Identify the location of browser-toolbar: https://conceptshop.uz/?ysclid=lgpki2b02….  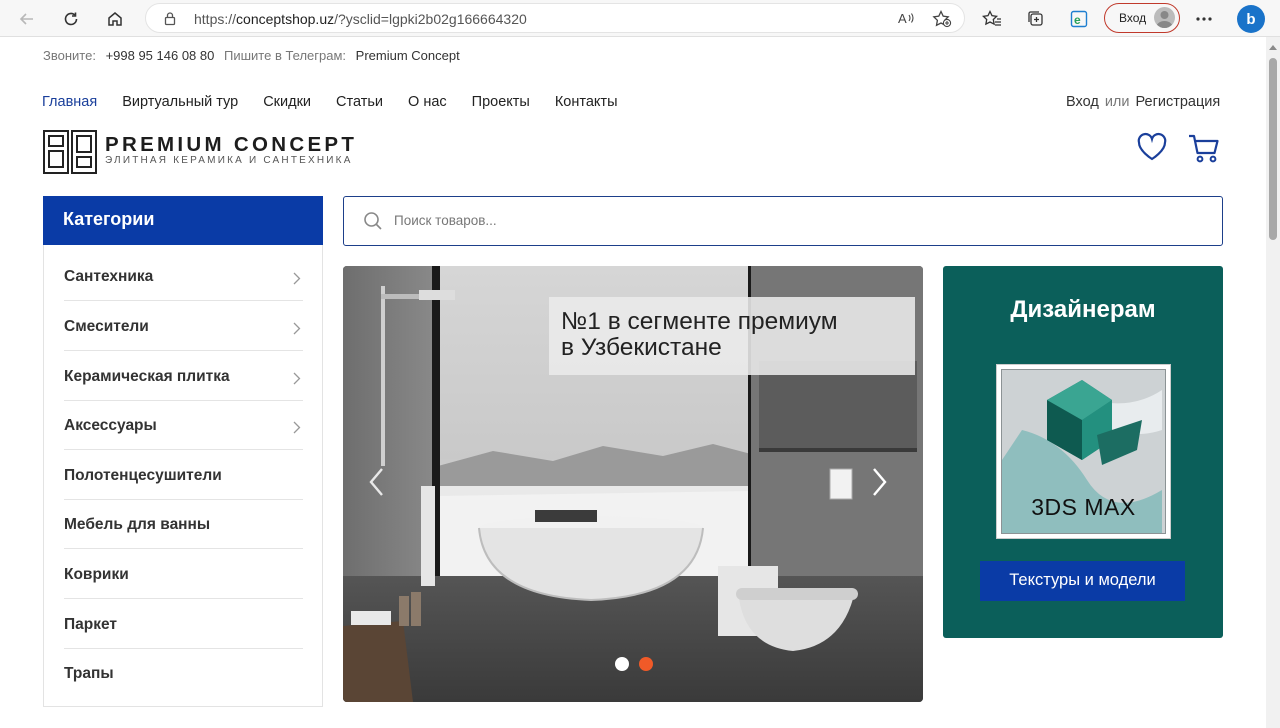
(640, 18).